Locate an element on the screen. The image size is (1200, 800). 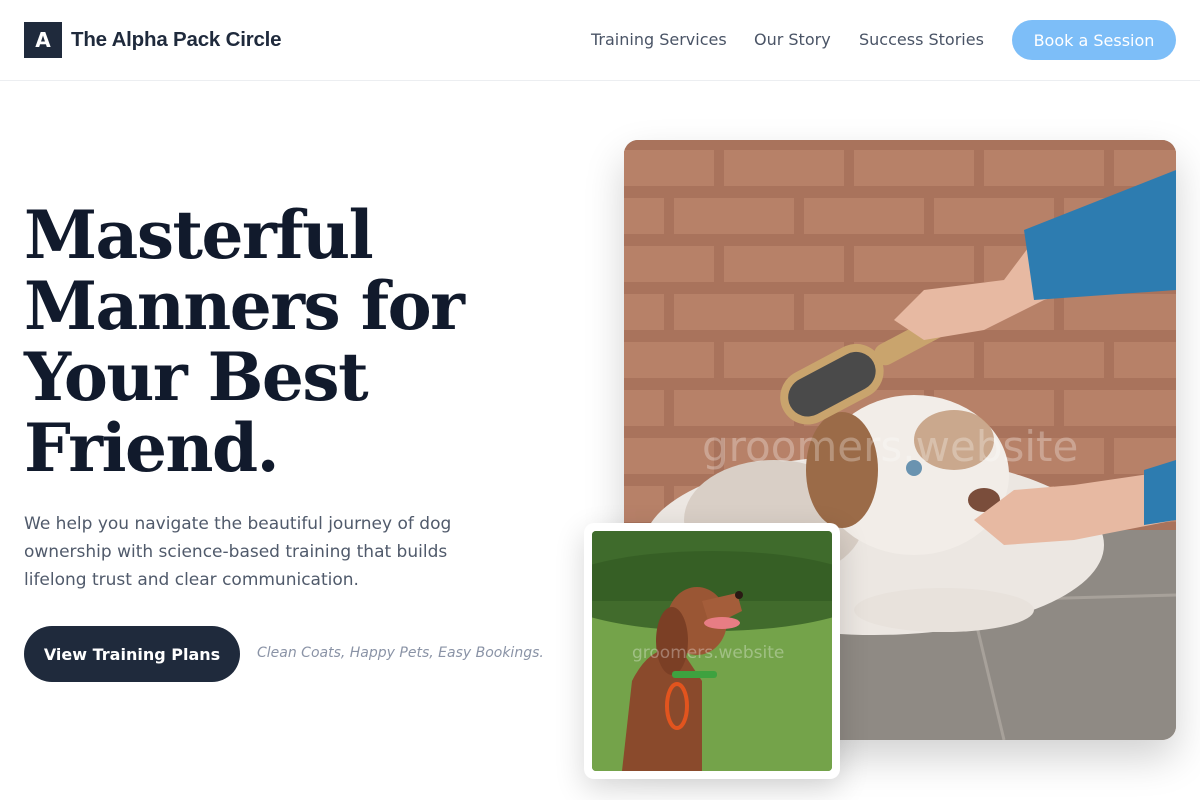
nav-success-stories: Success Stories is located at coordinates (921, 39).